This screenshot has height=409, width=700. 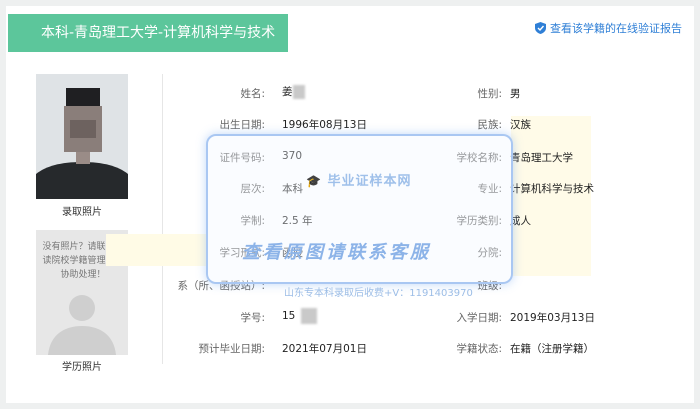 What do you see at coordinates (552, 189) in the screenshot?
I see `major-value: 计算机科学与技术` at bounding box center [552, 189].